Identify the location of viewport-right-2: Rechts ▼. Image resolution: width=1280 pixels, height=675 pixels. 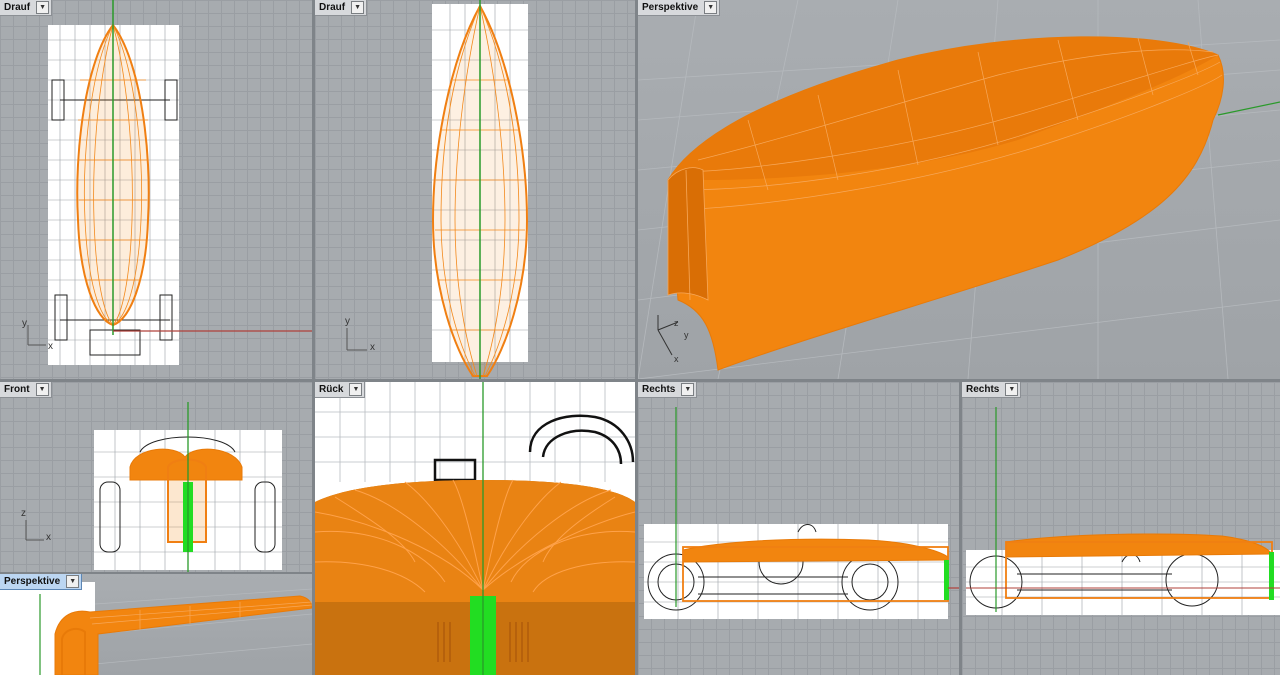
(1121, 528).